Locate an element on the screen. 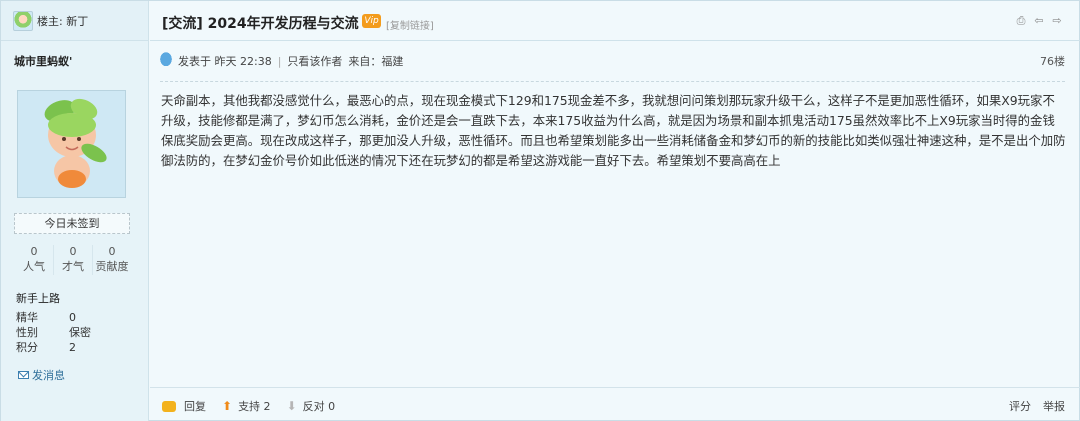 The width and height of the screenshot is (1080, 421). prev-arrow-icon: ⇦ is located at coordinates (1039, 21).